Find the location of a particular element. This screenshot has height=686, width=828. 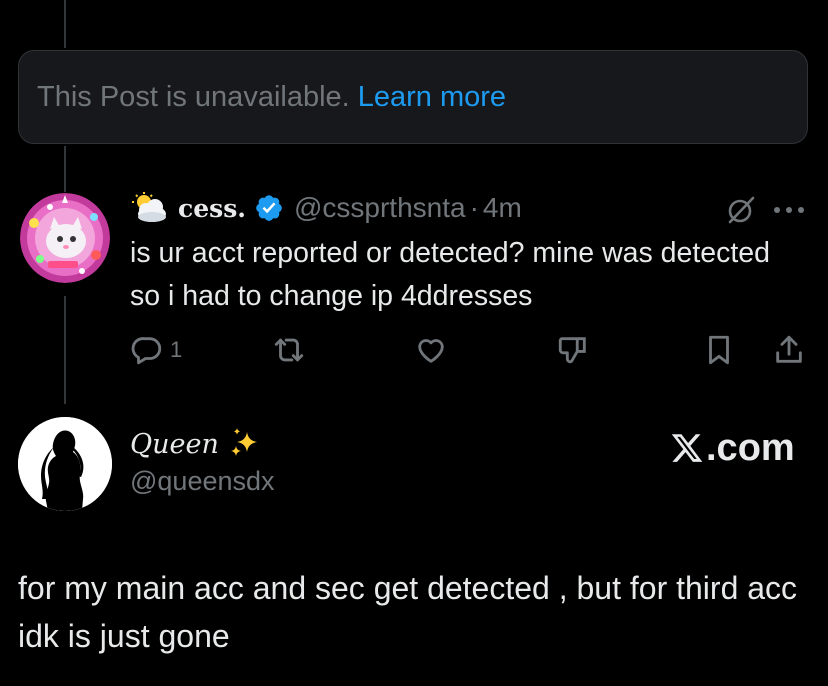

x-com-watermark: .com is located at coordinates (732, 448).